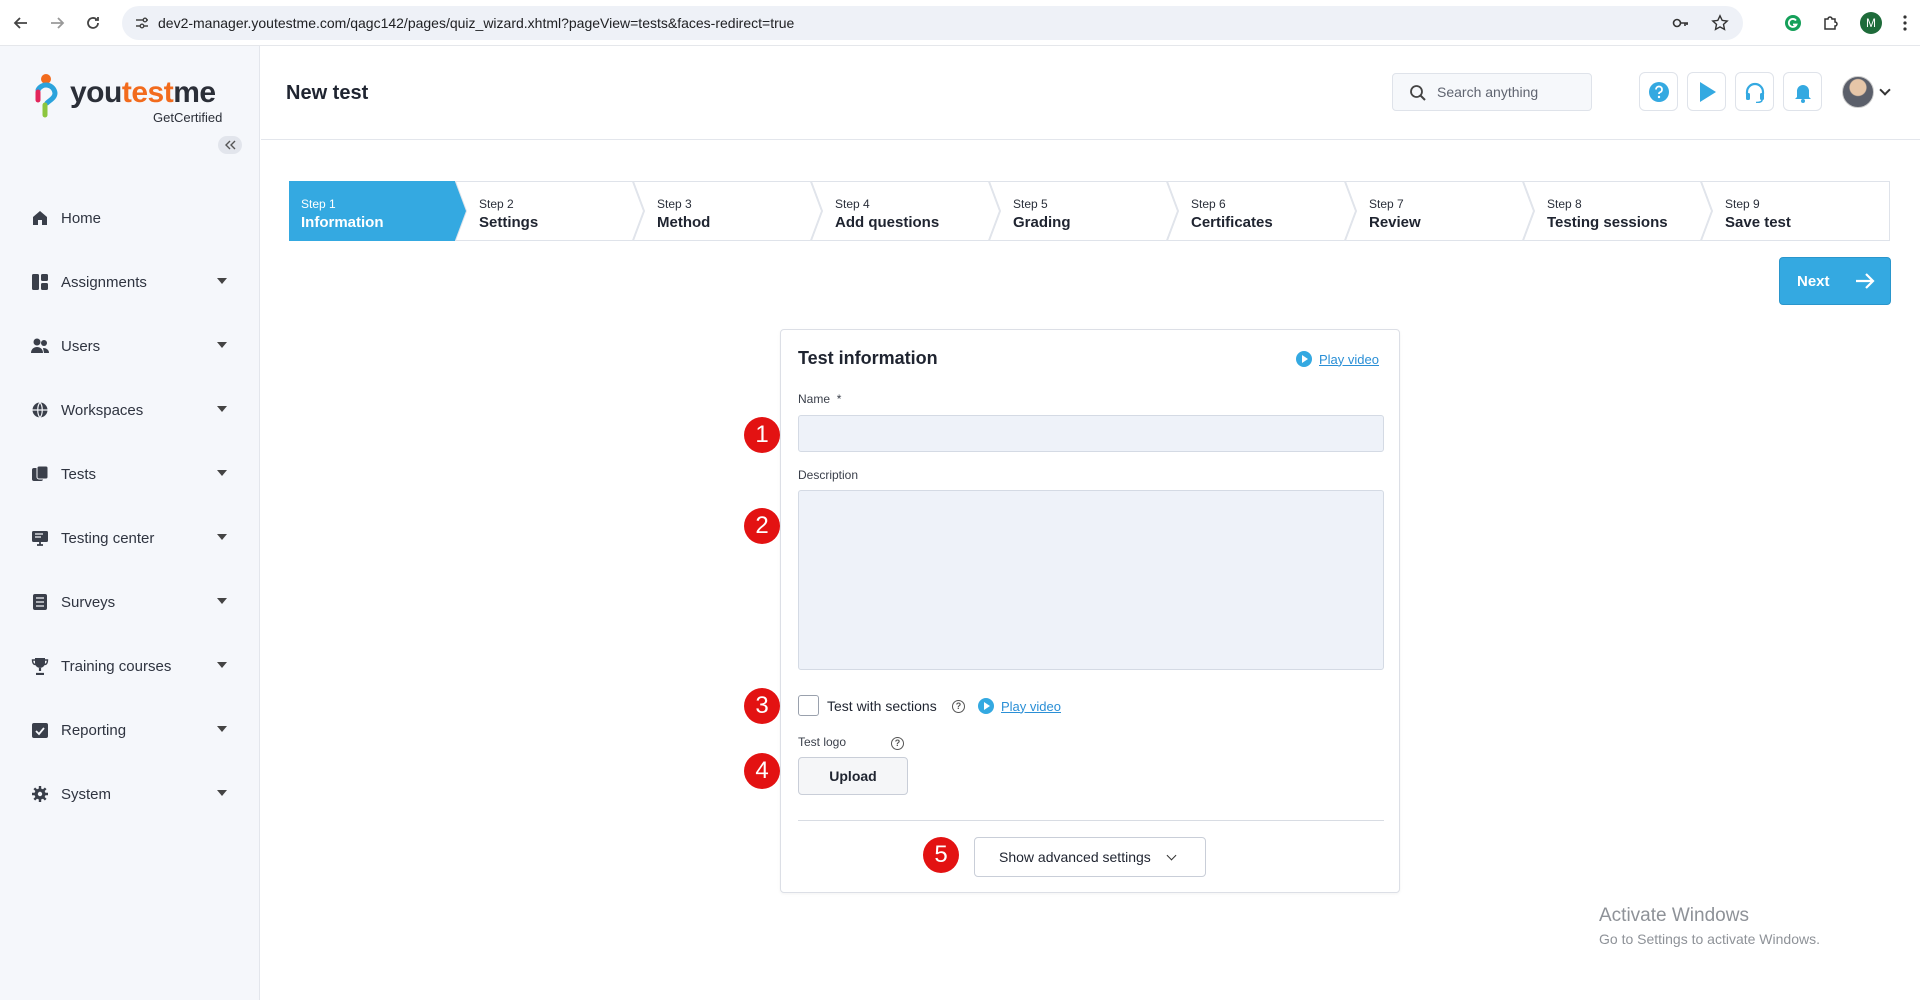  Describe the element at coordinates (1905, 23) in the screenshot. I see `browser-menu-icon` at that location.